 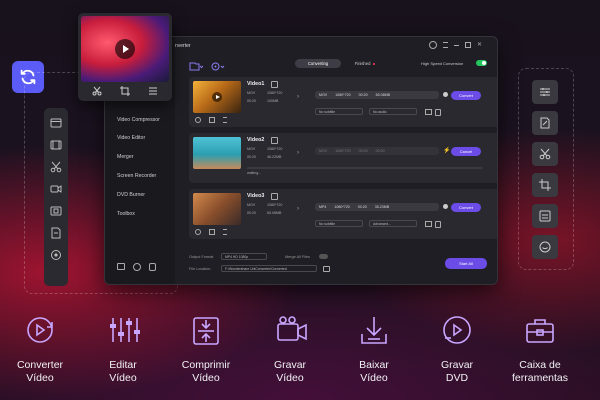 I want to click on menu-toolbox: Toolbox, so click(x=126, y=214).